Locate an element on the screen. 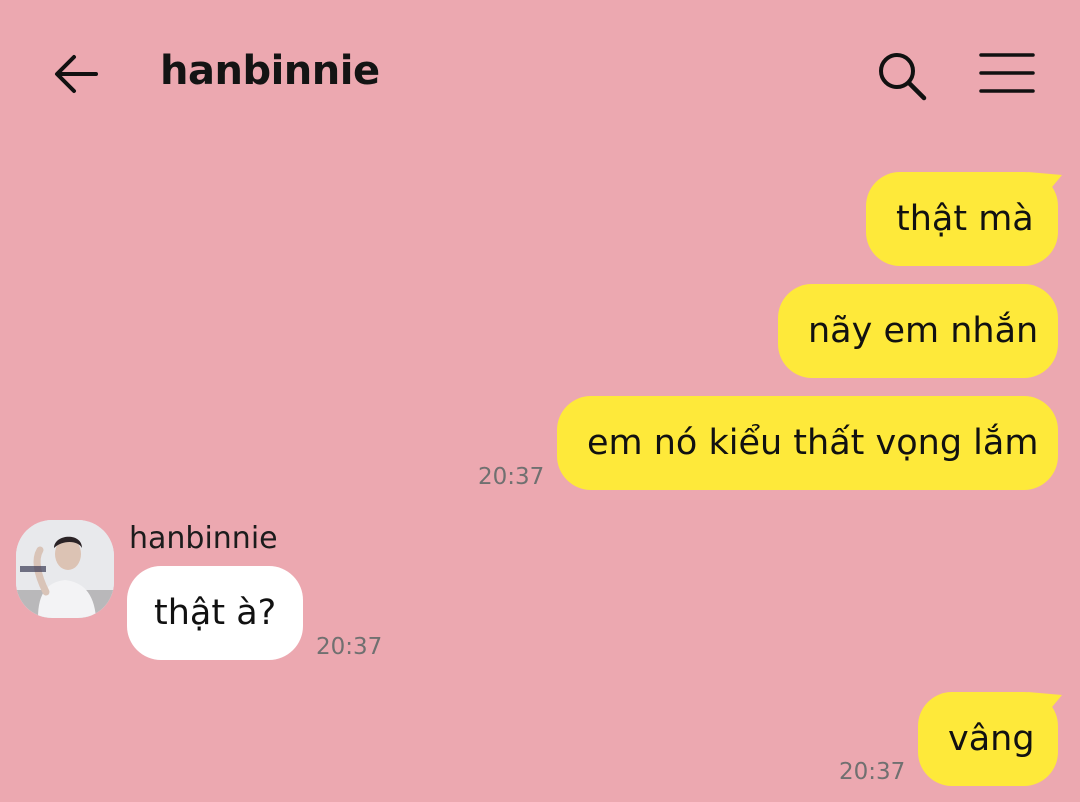 The width and height of the screenshot is (1080, 802). profile-photo-icon is located at coordinates (65, 569).